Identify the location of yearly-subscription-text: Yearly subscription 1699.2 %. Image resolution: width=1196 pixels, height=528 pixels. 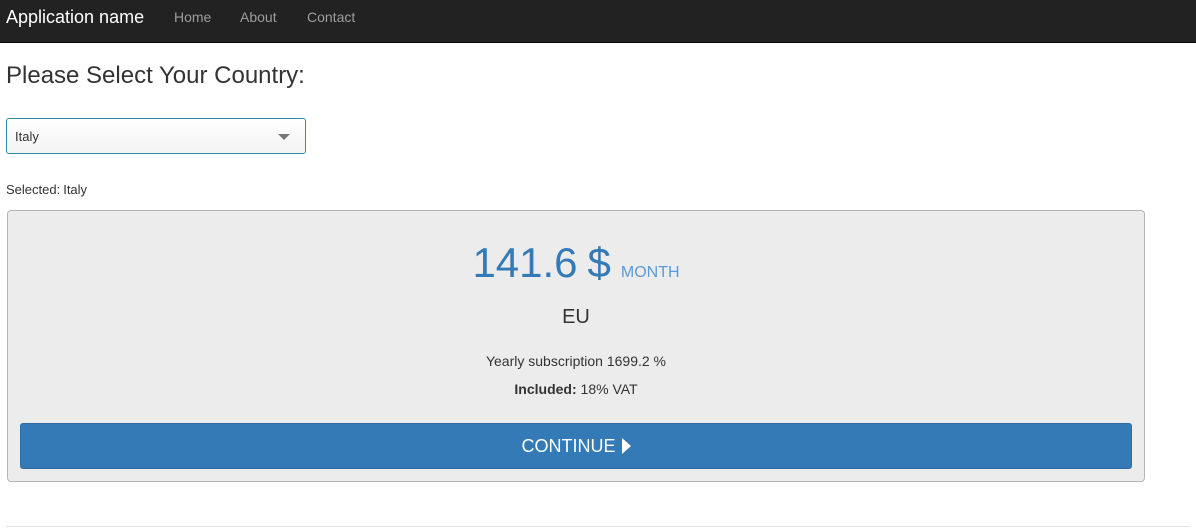
(576, 361).